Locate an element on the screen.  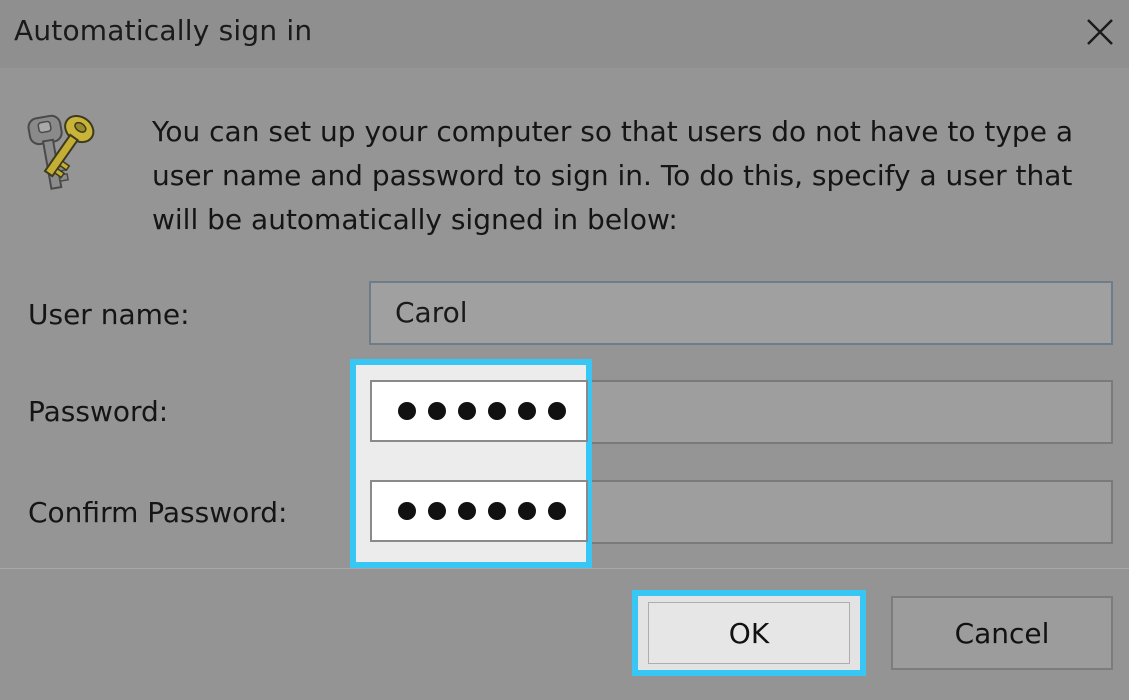
keys-icon is located at coordinates (61, 152).